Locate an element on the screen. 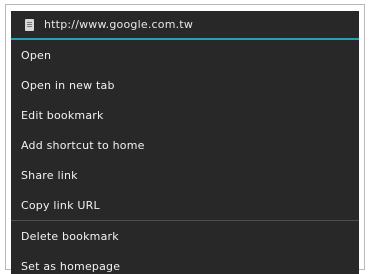 This screenshot has height=274, width=375. menu-item-add-shortcut-to-home: Add shortcut to home is located at coordinates (185, 145).